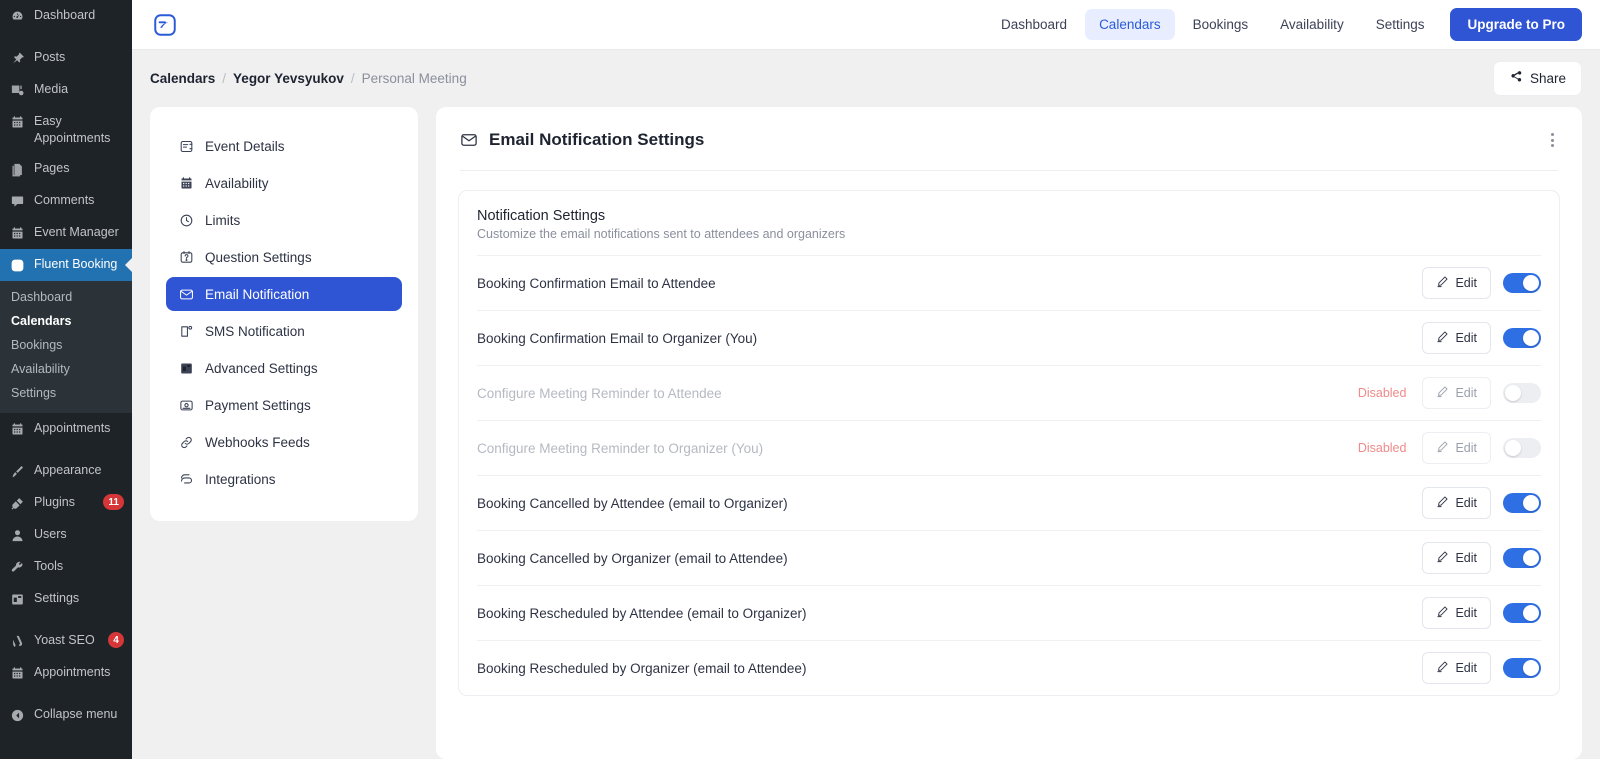  I want to click on sidebar-item-label: SMS Notification, so click(255, 331).